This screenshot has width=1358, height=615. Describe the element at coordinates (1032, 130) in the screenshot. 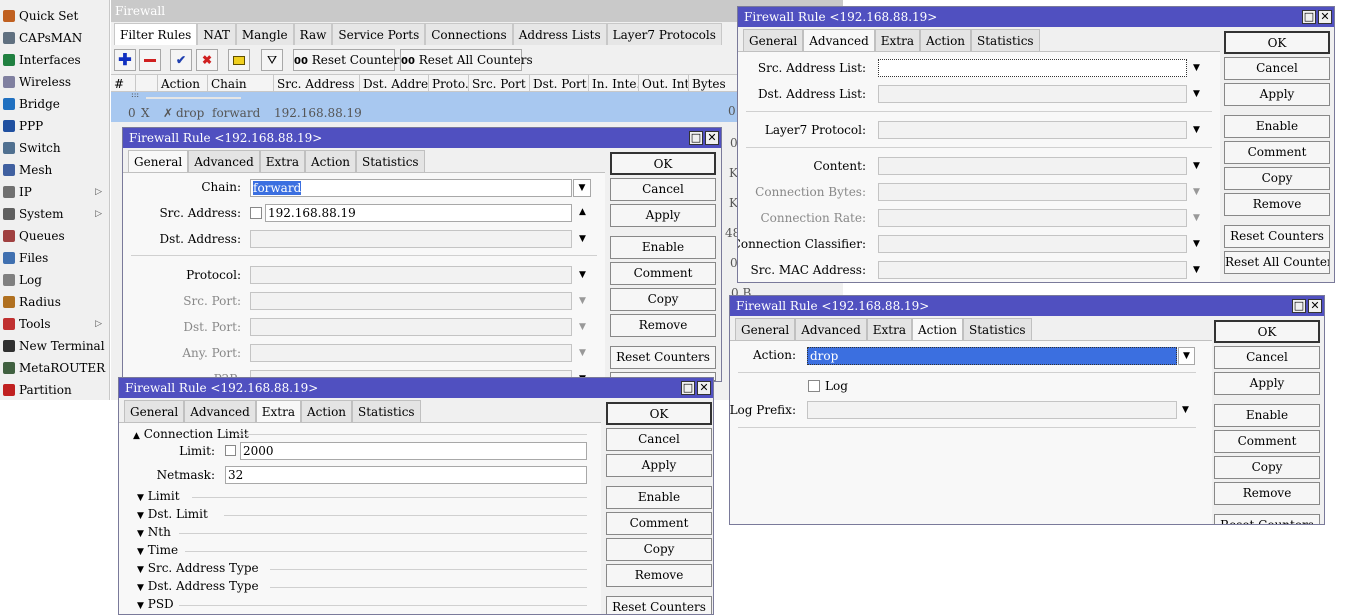

I see `layer7-protocol-field` at that location.